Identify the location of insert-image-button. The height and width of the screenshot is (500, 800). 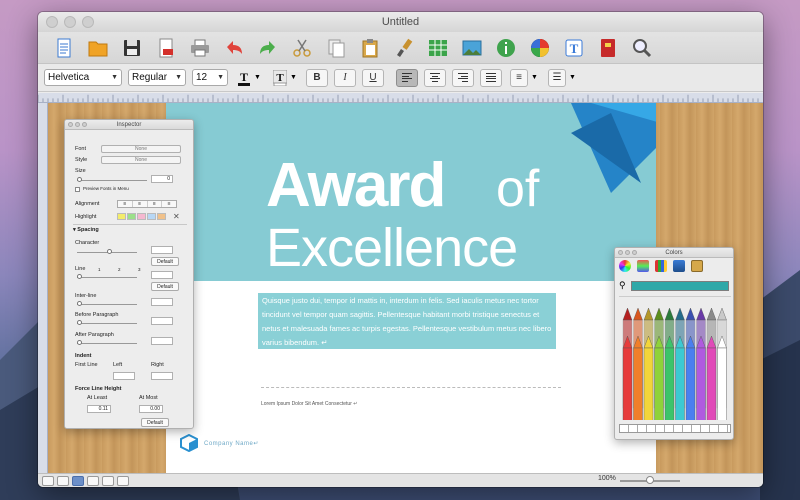
(472, 48).